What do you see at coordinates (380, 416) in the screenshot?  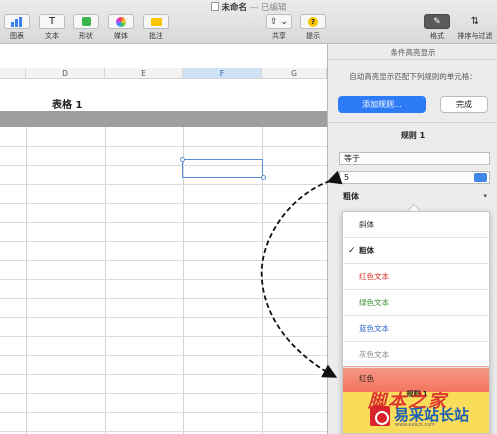 I see `watermark-logo-icon` at bounding box center [380, 416].